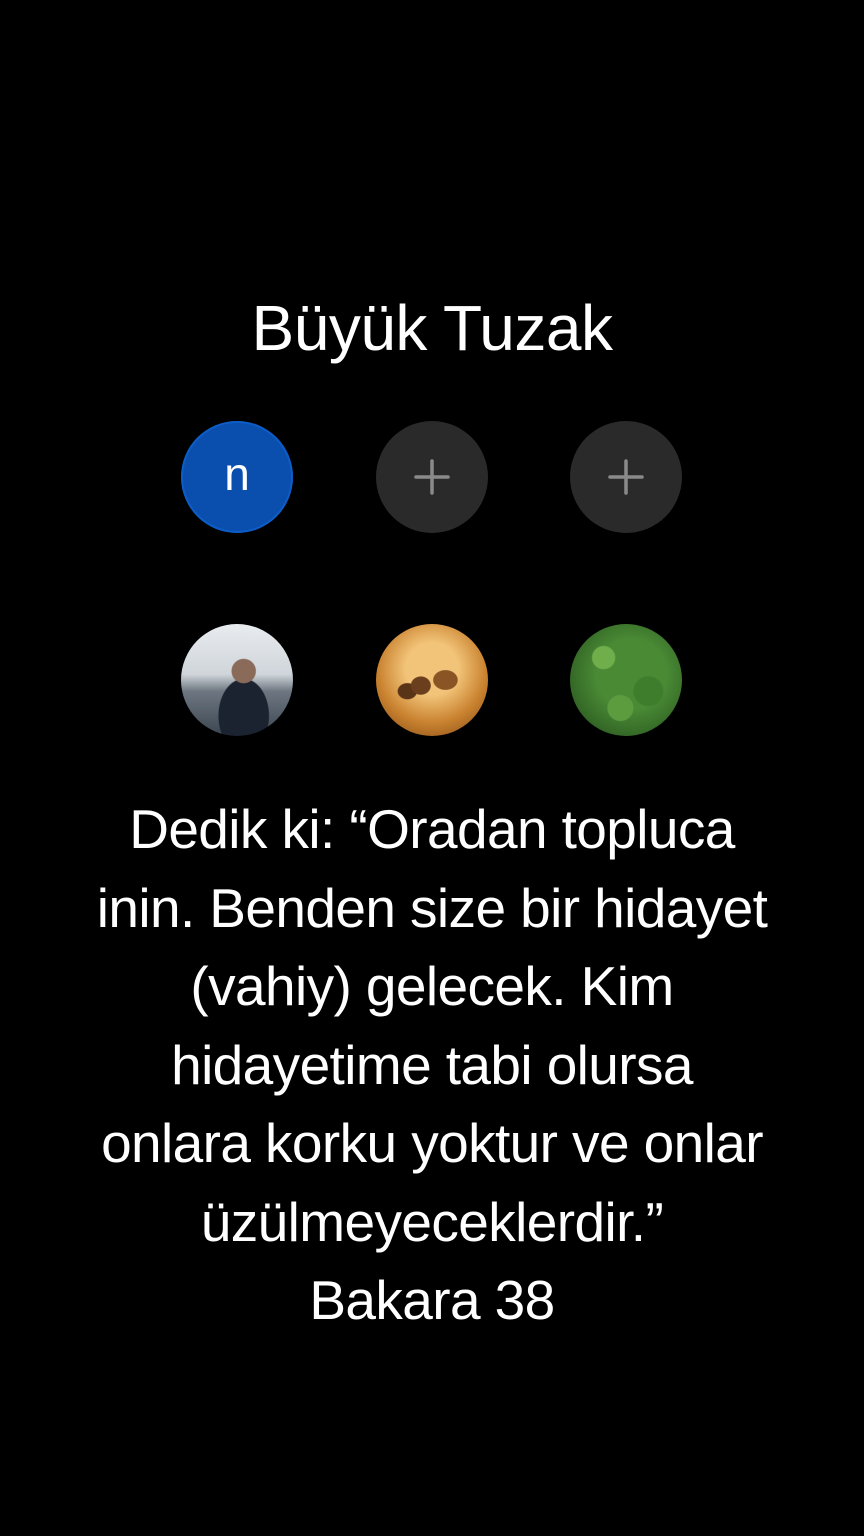 The height and width of the screenshot is (1536, 864). Describe the element at coordinates (237, 680) in the screenshot. I see `person-photo-avatar` at that location.